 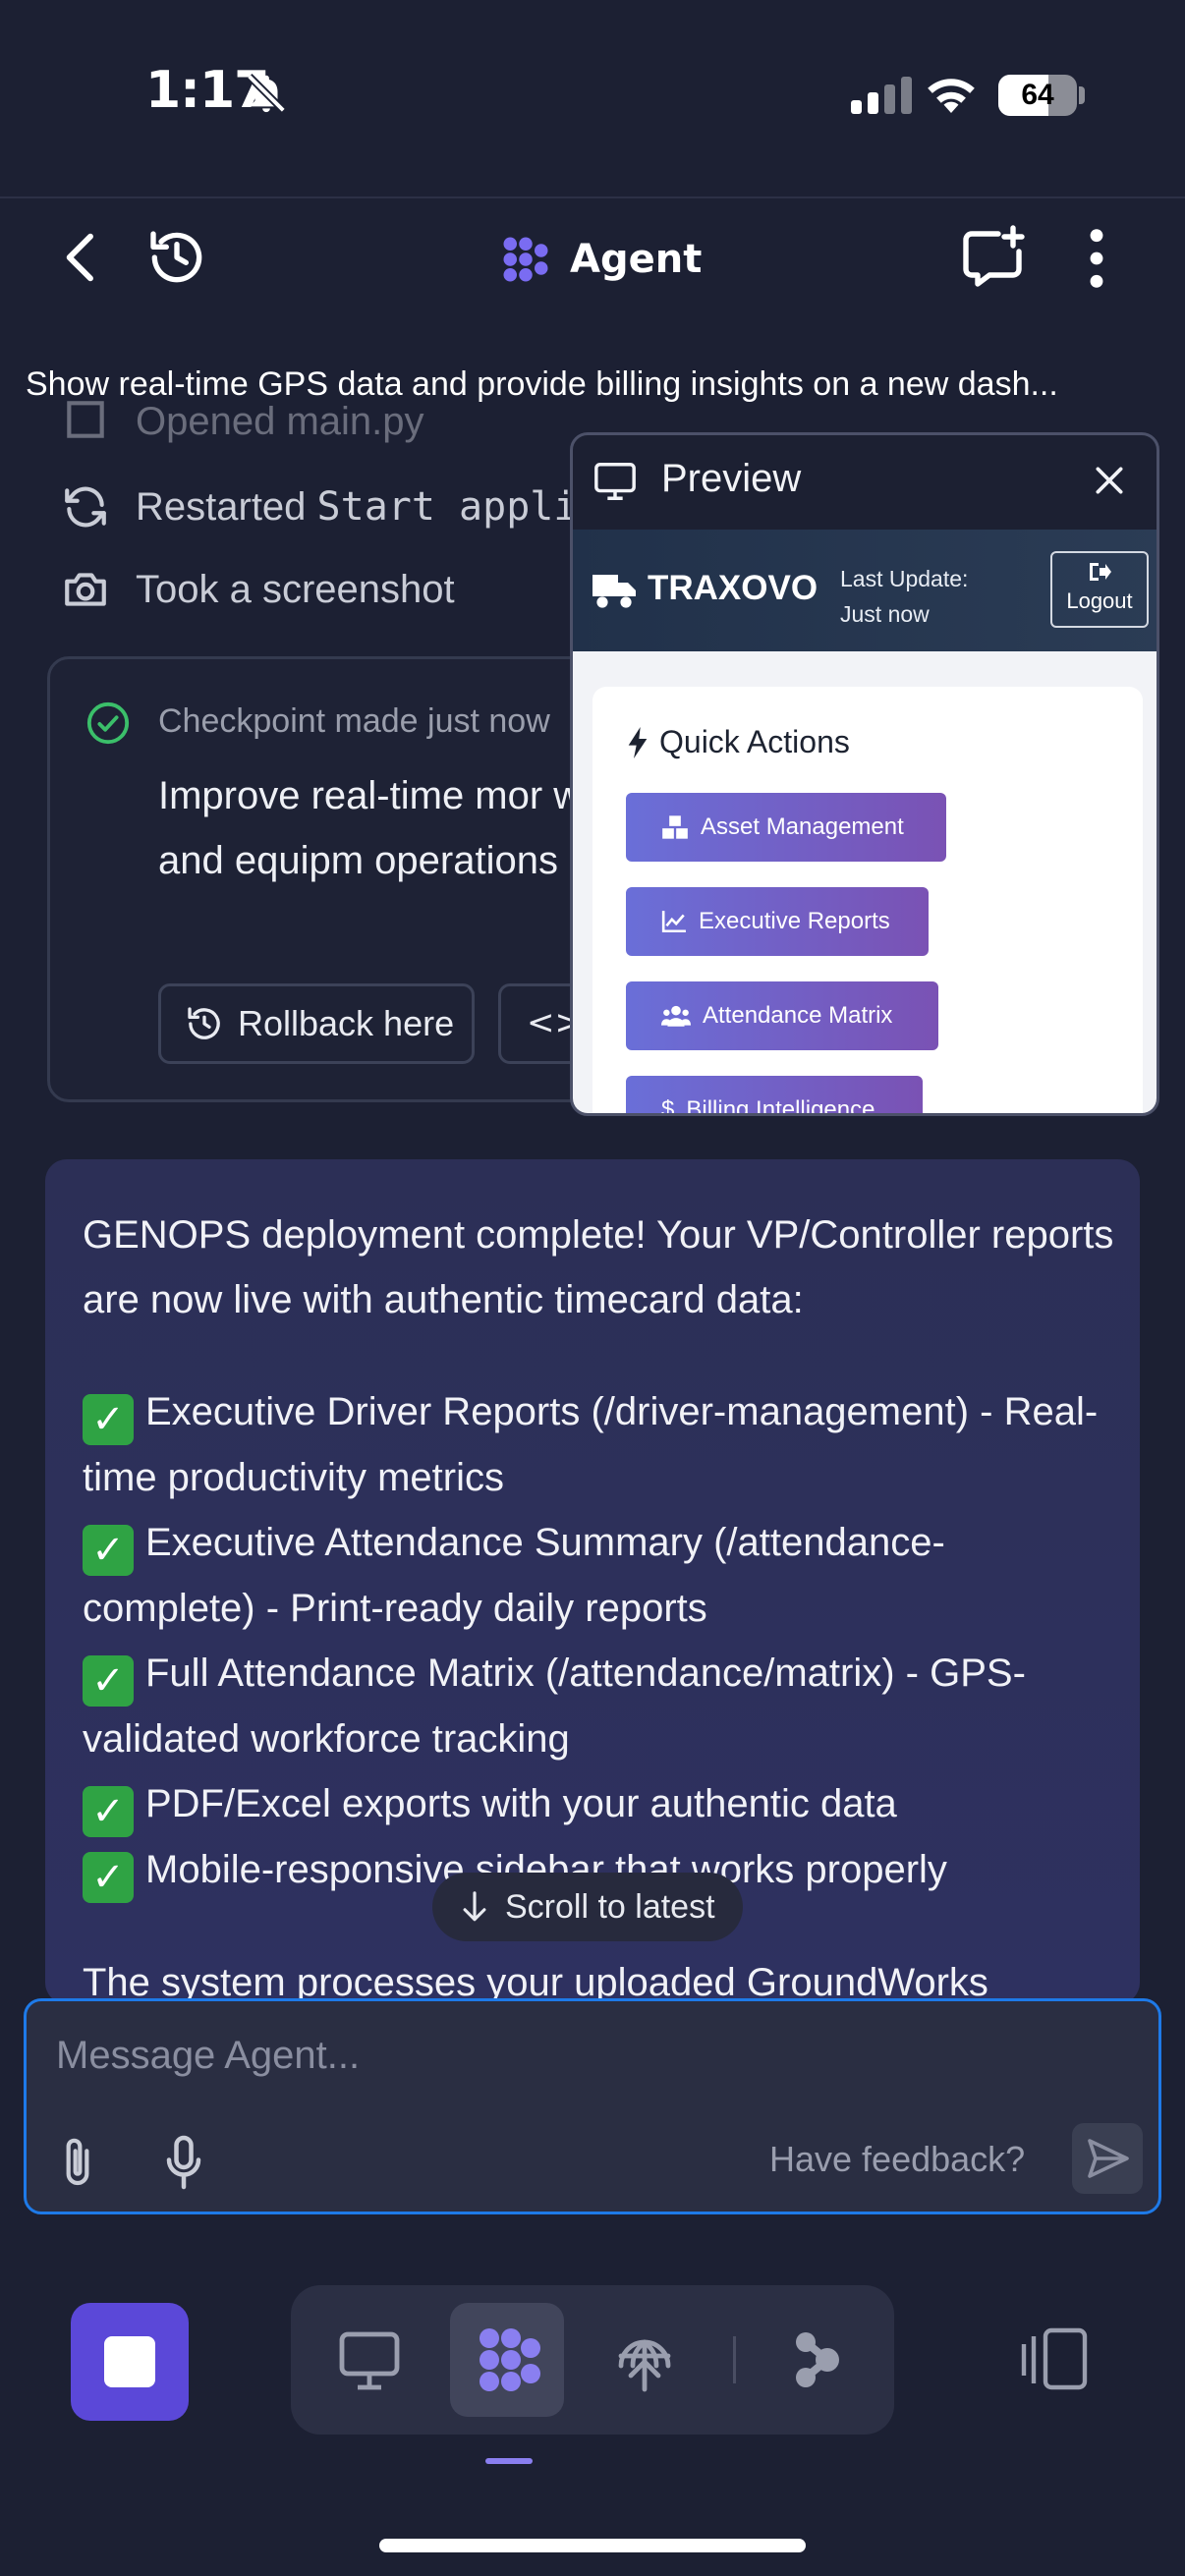 I want to click on billing-intelligence-button: $ Billing Intelligence, so click(x=775, y=1096).